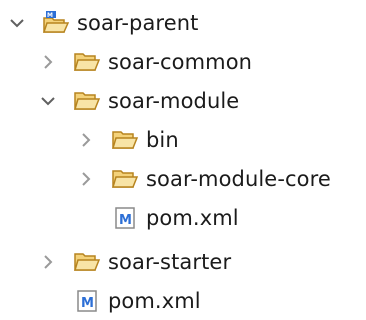 This screenshot has height=320, width=366. I want to click on tree-node-label: soar-parent, so click(138, 23).